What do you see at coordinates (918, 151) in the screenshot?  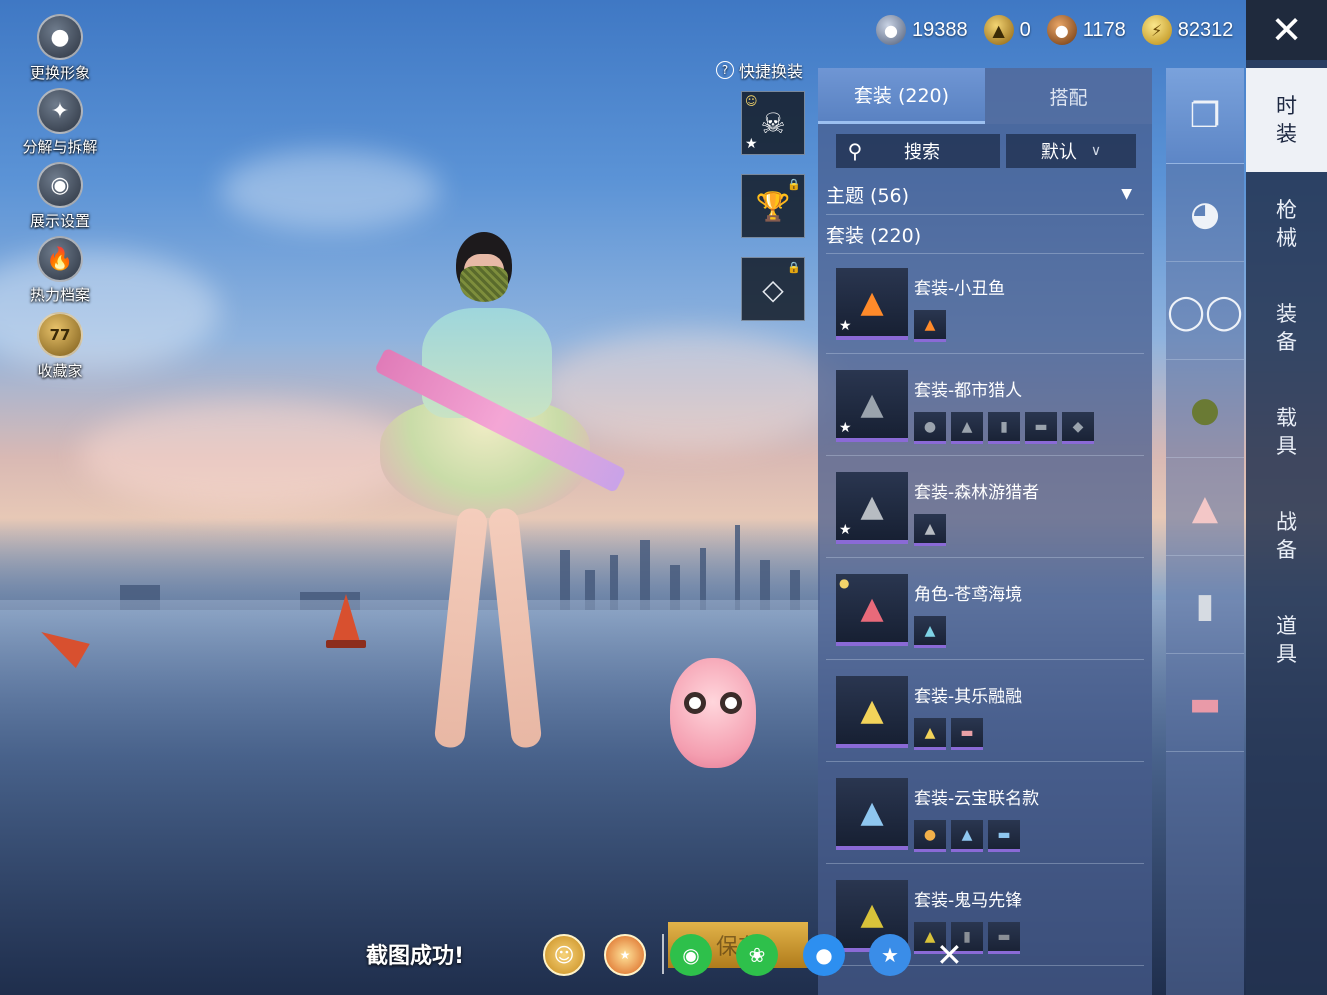 I see `search-button: ⚲ 搜索` at bounding box center [918, 151].